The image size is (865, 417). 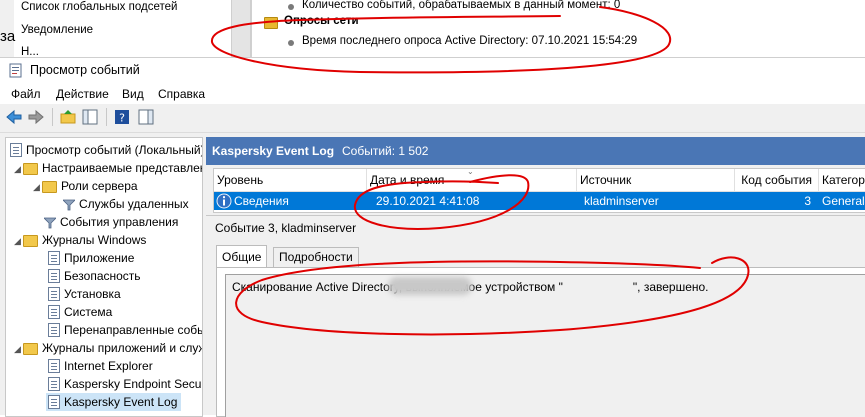 I want to click on tree-item-custom-views: ◢ Настраиваемые представления, so click(x=107, y=168).